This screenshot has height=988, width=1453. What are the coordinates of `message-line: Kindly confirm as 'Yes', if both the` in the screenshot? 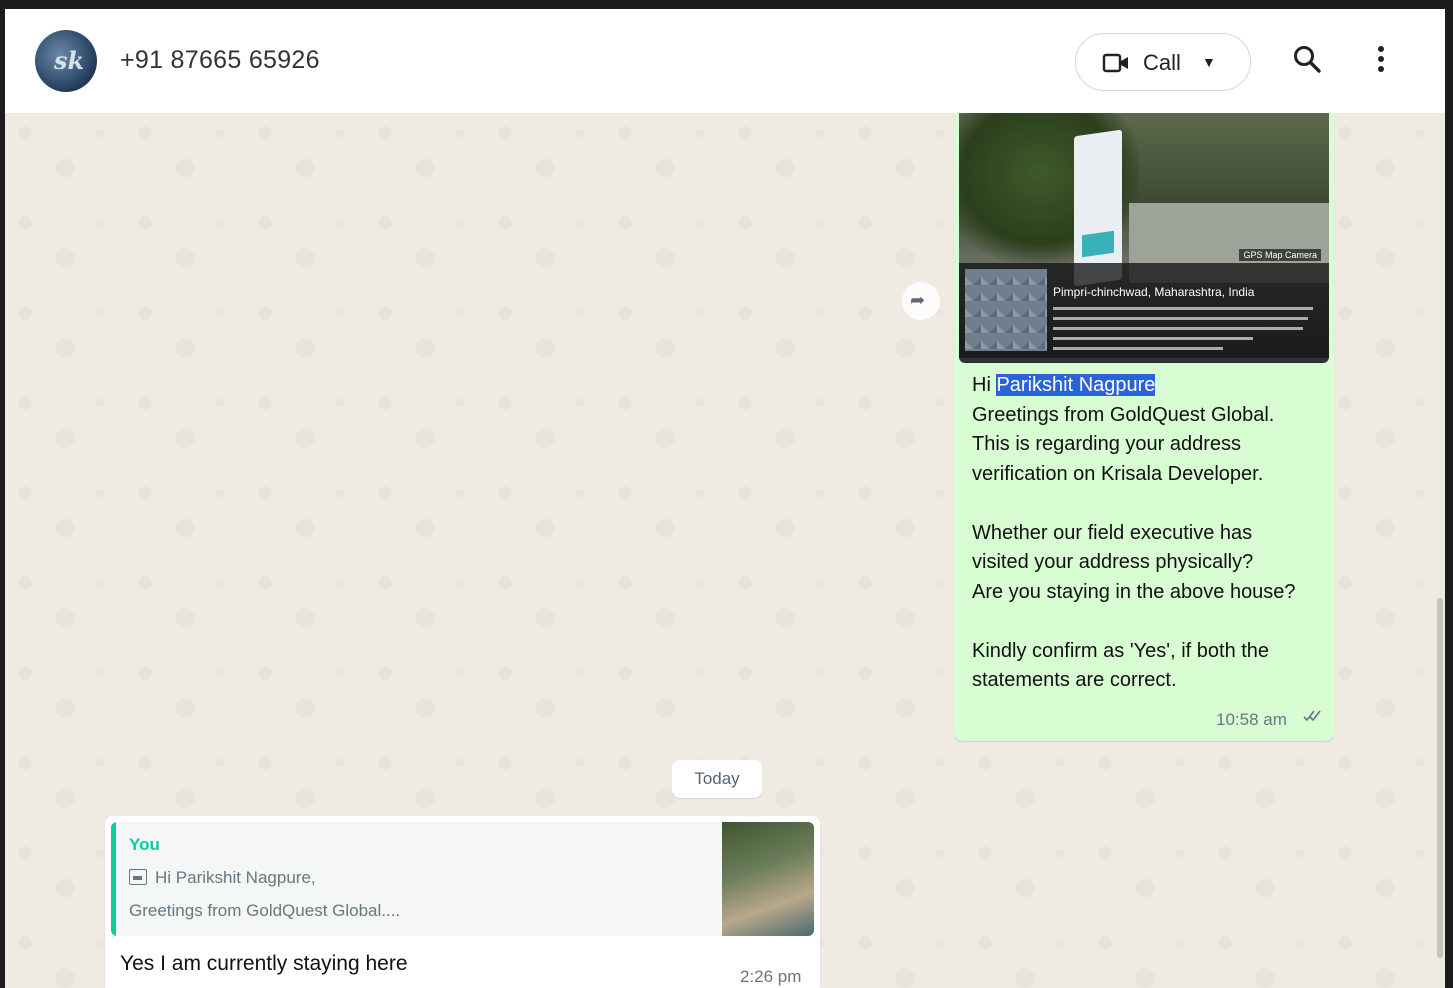 It's located at (1121, 650).